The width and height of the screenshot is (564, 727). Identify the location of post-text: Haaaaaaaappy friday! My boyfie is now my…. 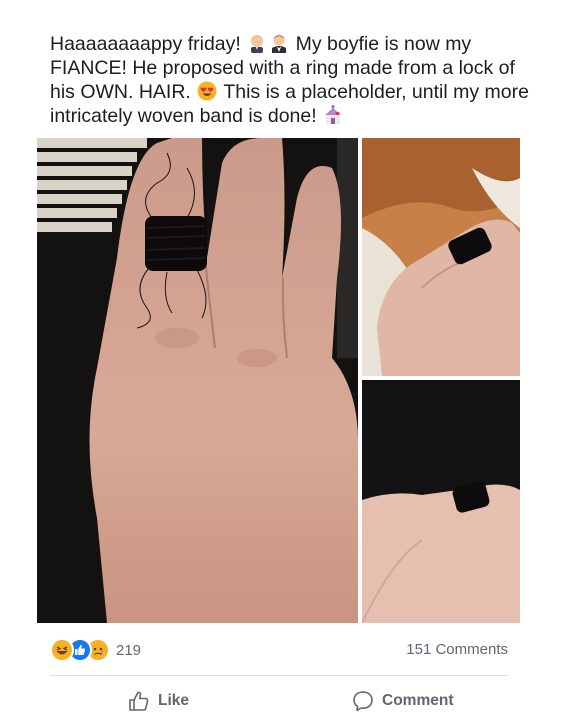
(290, 80).